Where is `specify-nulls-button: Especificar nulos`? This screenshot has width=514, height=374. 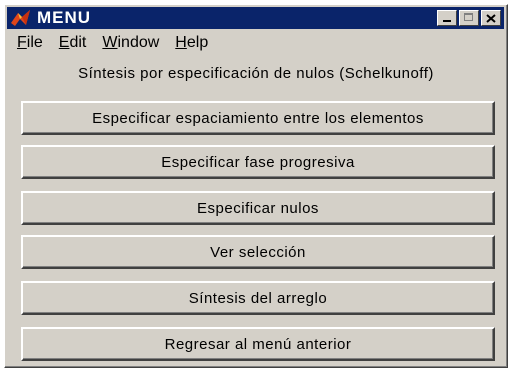 specify-nulls-button: Especificar nulos is located at coordinates (258, 208).